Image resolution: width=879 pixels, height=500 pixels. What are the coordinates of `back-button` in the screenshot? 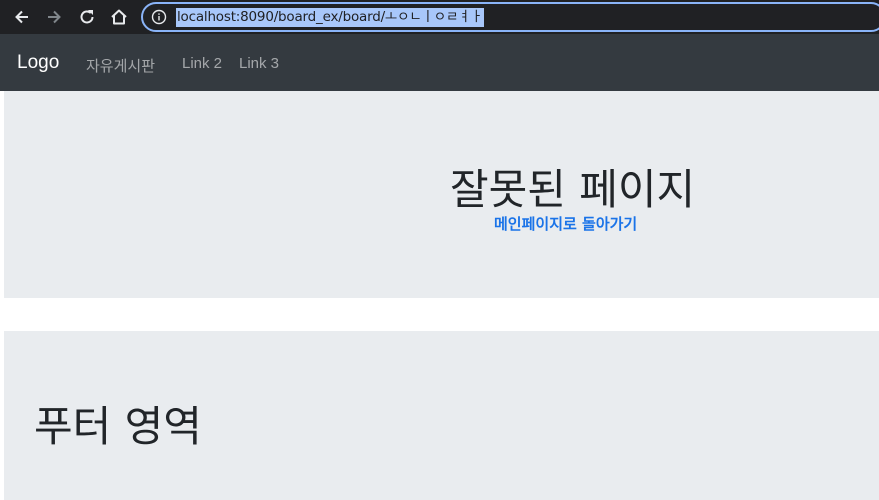 It's located at (22, 17).